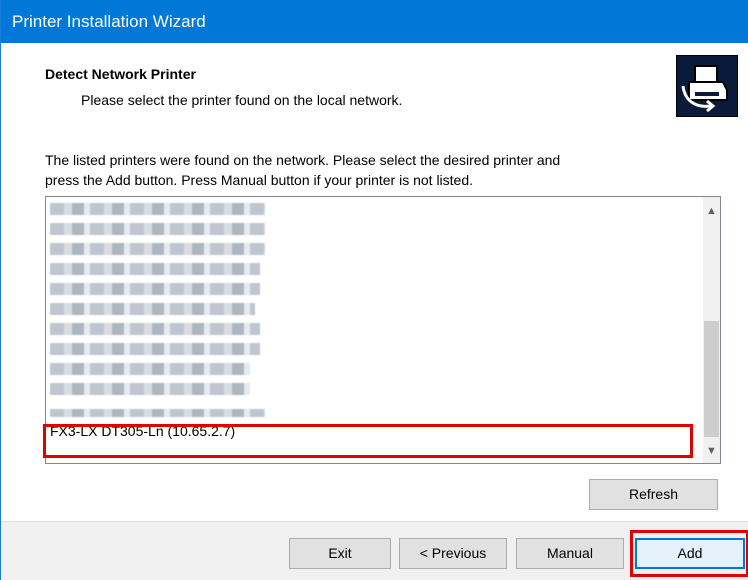  I want to click on scroll-down-icon: ▼, so click(711, 451).